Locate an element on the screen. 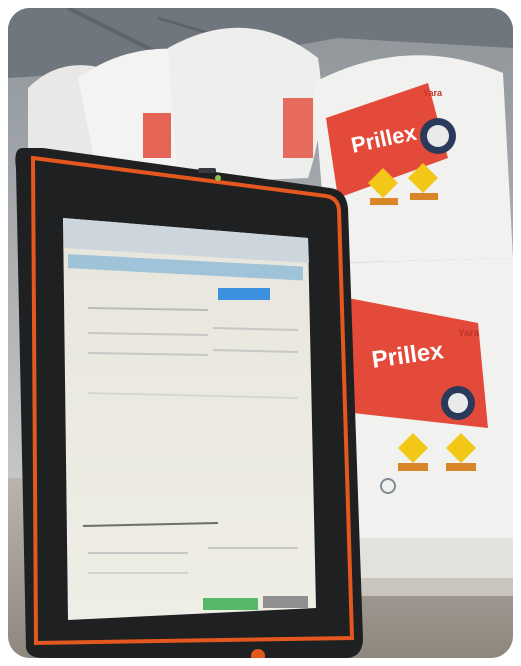 This screenshot has height=666, width=521. pallet is located at coordinates (433, 558).